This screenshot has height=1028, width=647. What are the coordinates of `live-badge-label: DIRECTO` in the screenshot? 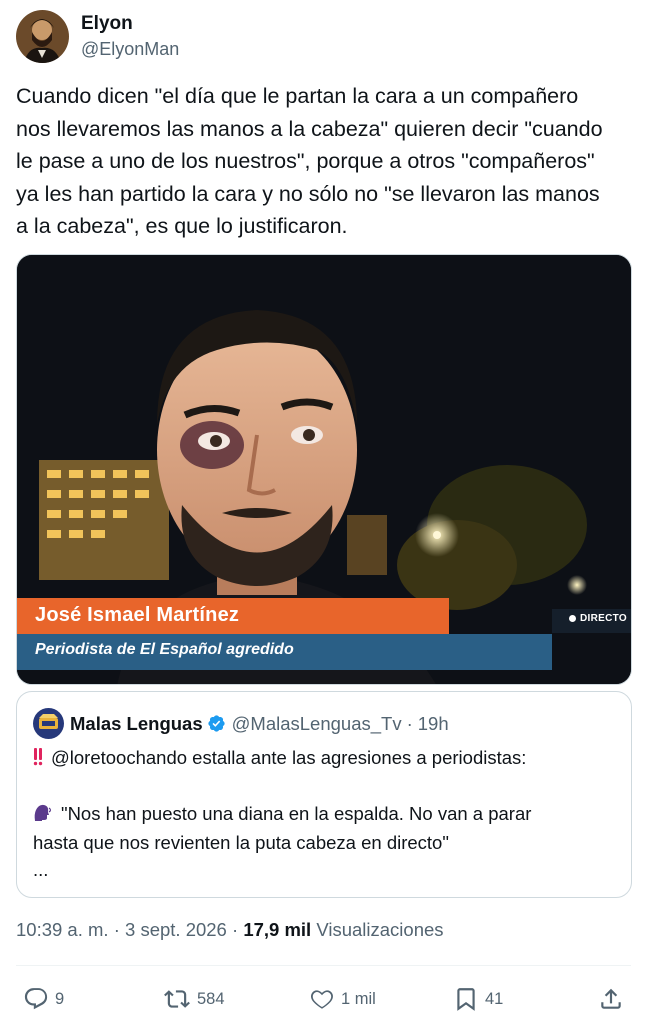 It's located at (603, 618).